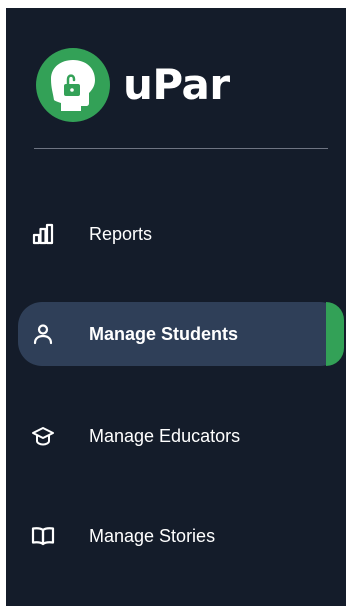 Image resolution: width=350 pixels, height=612 pixels. I want to click on brand: uPar, so click(133, 85).